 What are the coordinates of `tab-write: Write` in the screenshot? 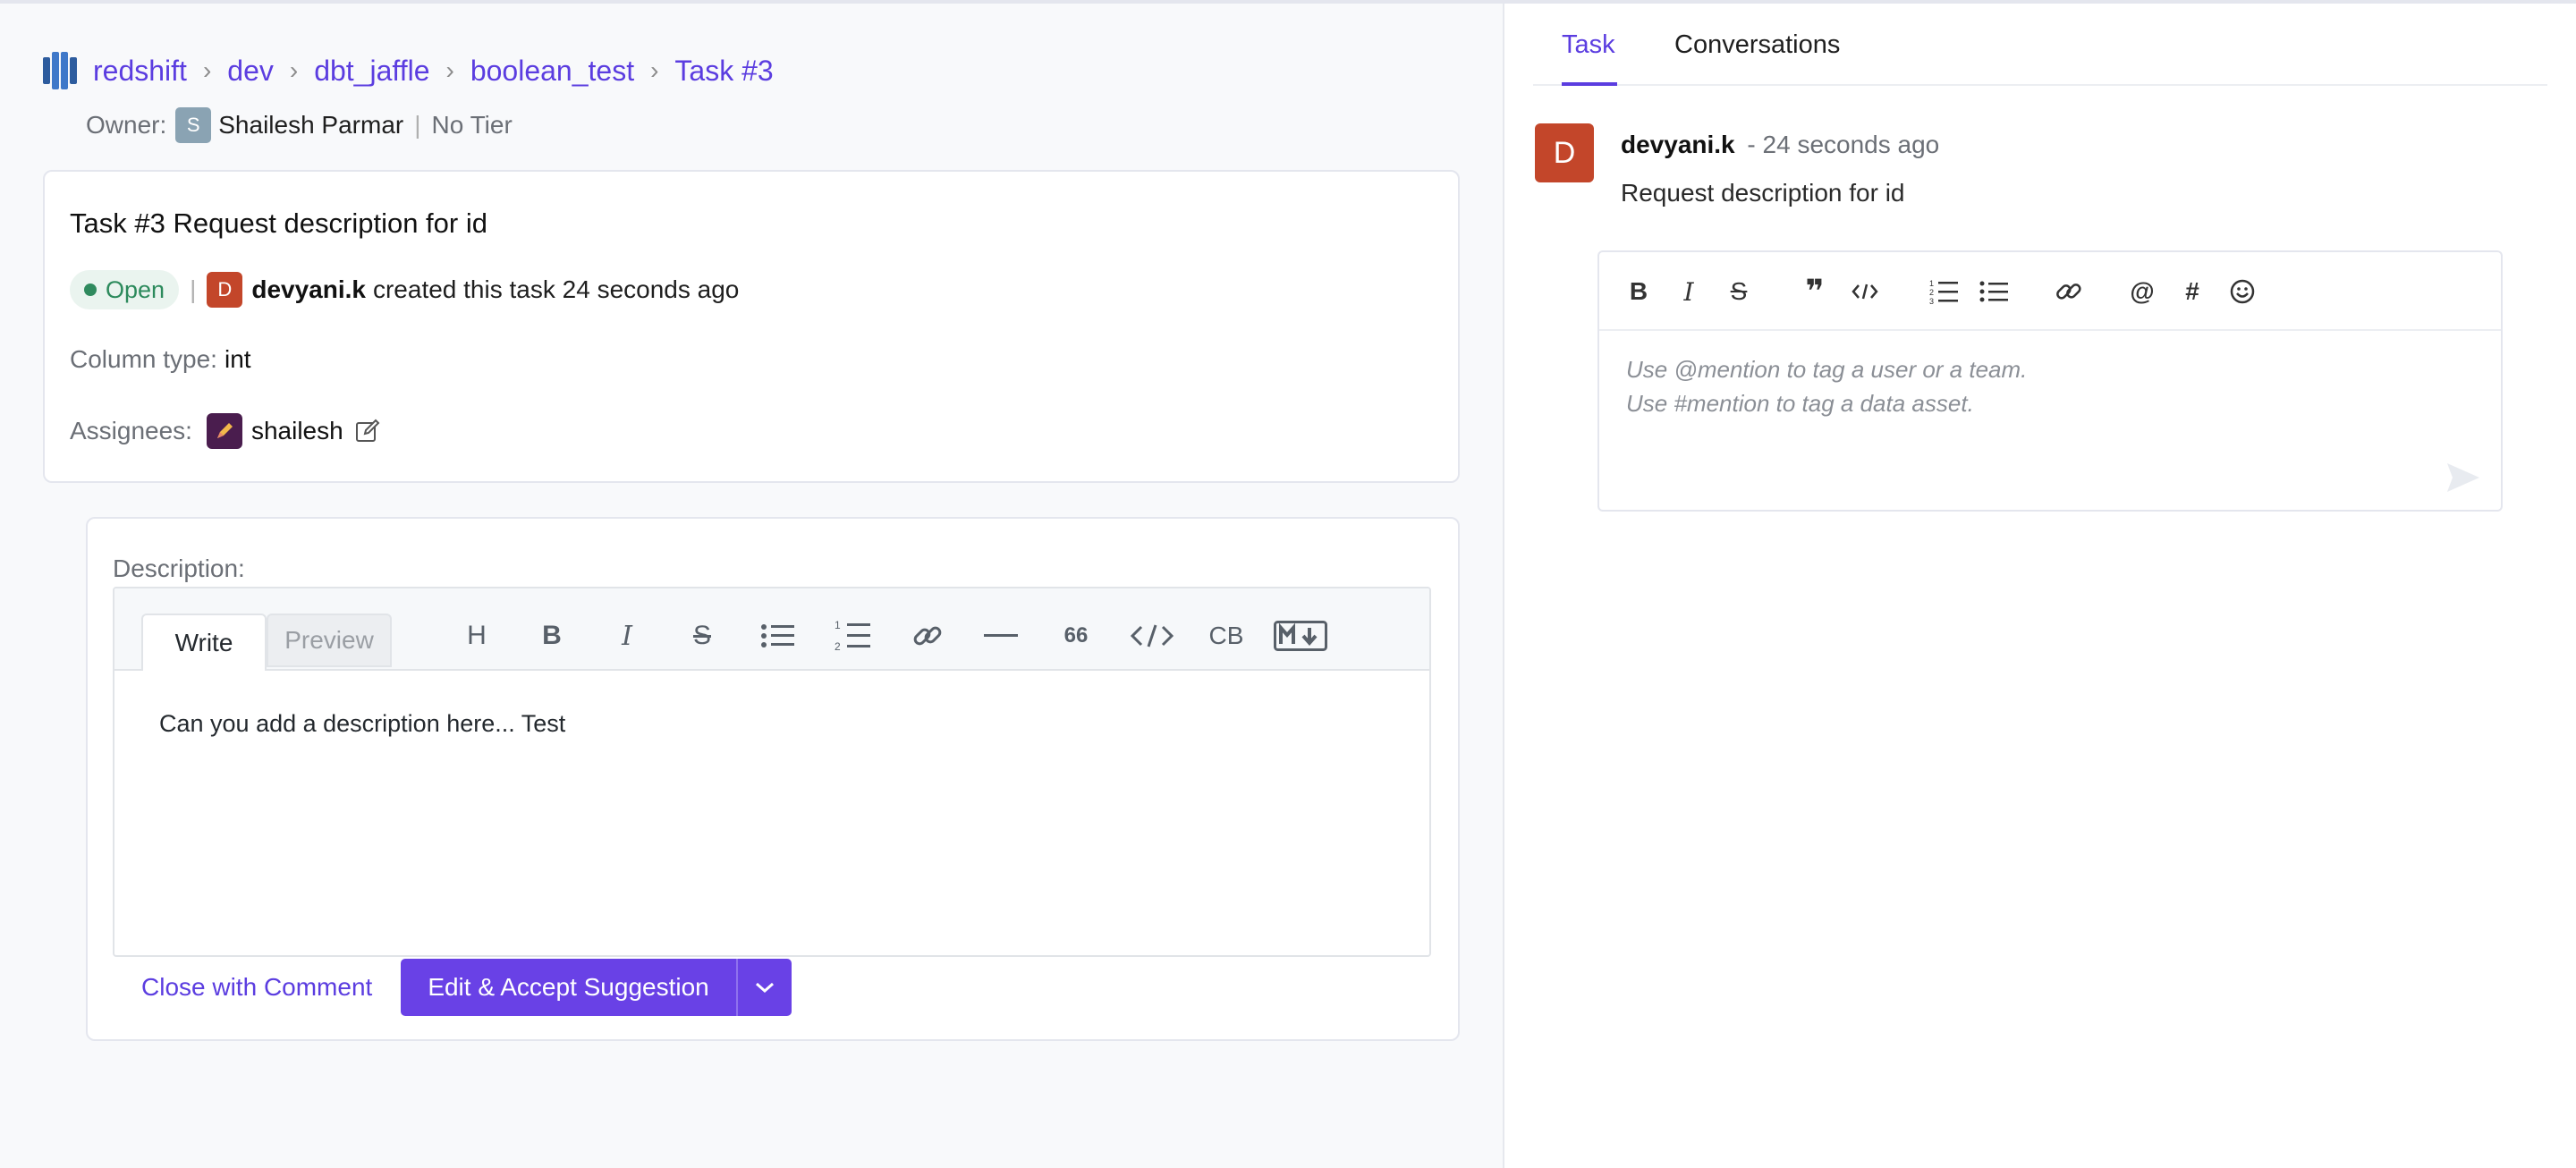 It's located at (204, 642).